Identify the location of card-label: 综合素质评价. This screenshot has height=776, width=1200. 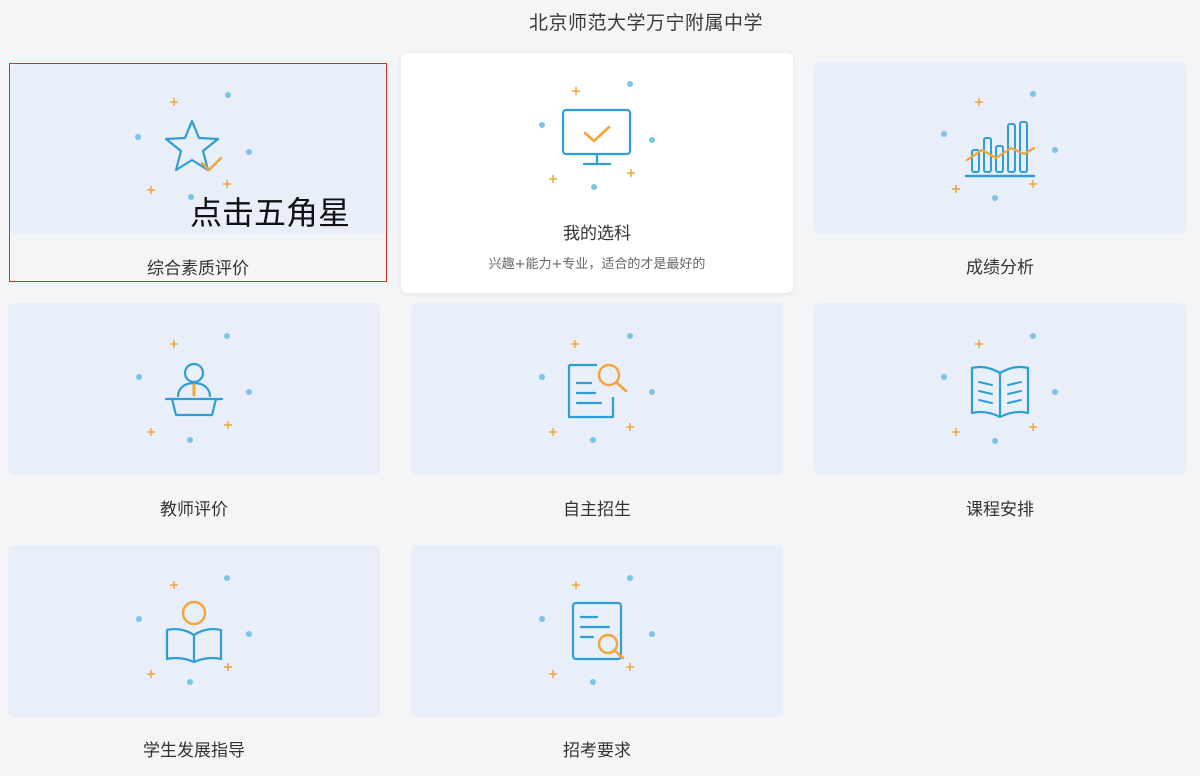
(198, 269).